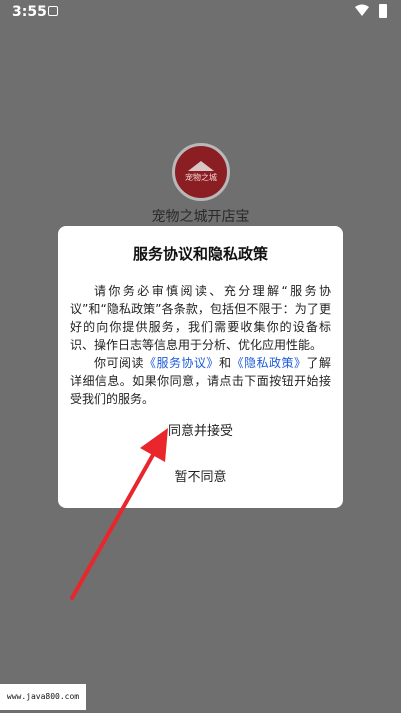 Image resolution: width=401 pixels, height=713 pixels. What do you see at coordinates (201, 166) in the screenshot?
I see `house-icon` at bounding box center [201, 166].